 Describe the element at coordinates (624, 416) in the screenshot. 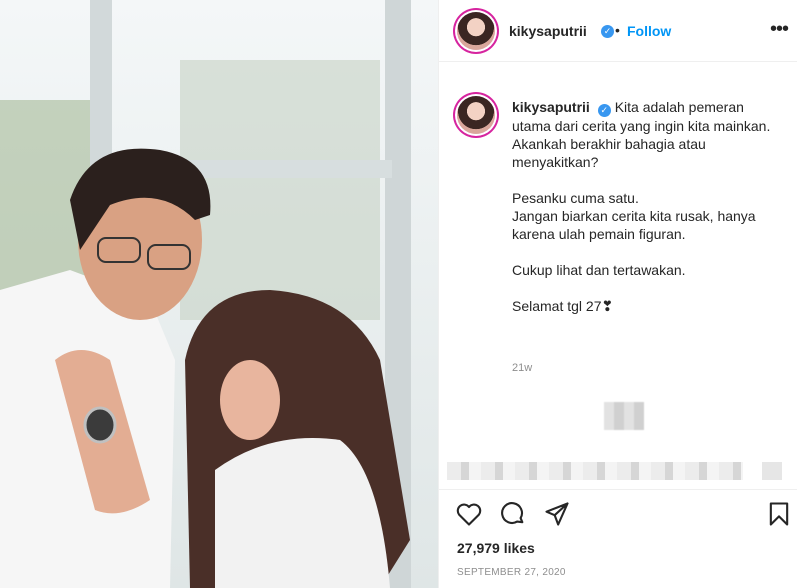

I see `blurred-comment-avatar` at that location.